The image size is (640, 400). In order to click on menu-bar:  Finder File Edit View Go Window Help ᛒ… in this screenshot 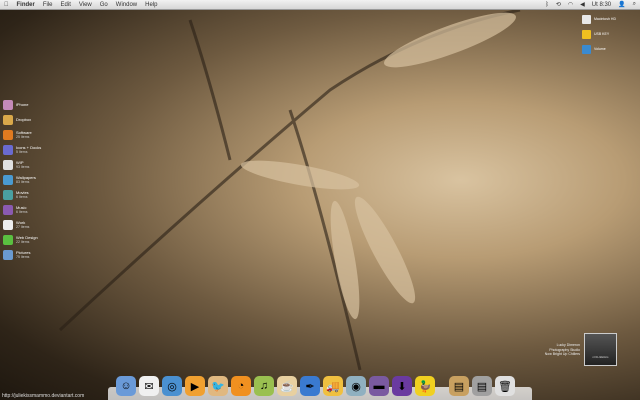, I will do `click(320, 5)`.